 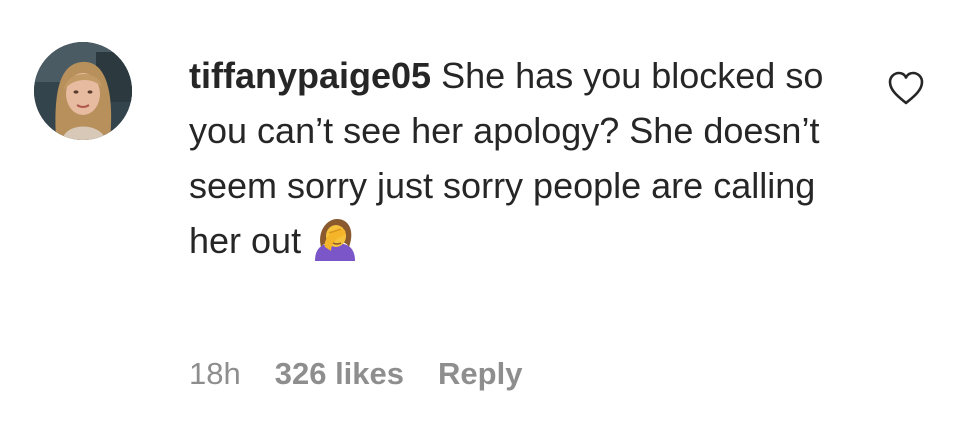 I want to click on heart-outline-icon, so click(x=906, y=88).